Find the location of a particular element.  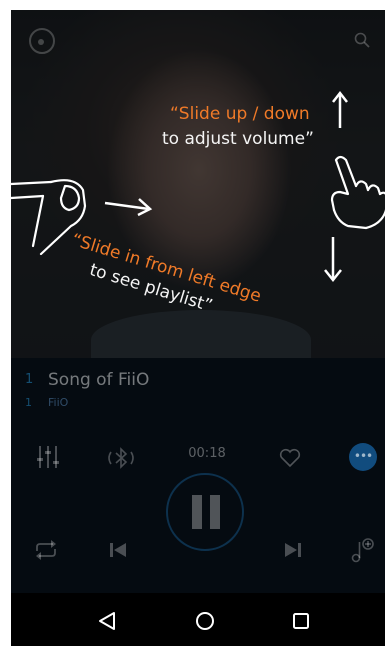

home-circle-icon is located at coordinates (205, 621).